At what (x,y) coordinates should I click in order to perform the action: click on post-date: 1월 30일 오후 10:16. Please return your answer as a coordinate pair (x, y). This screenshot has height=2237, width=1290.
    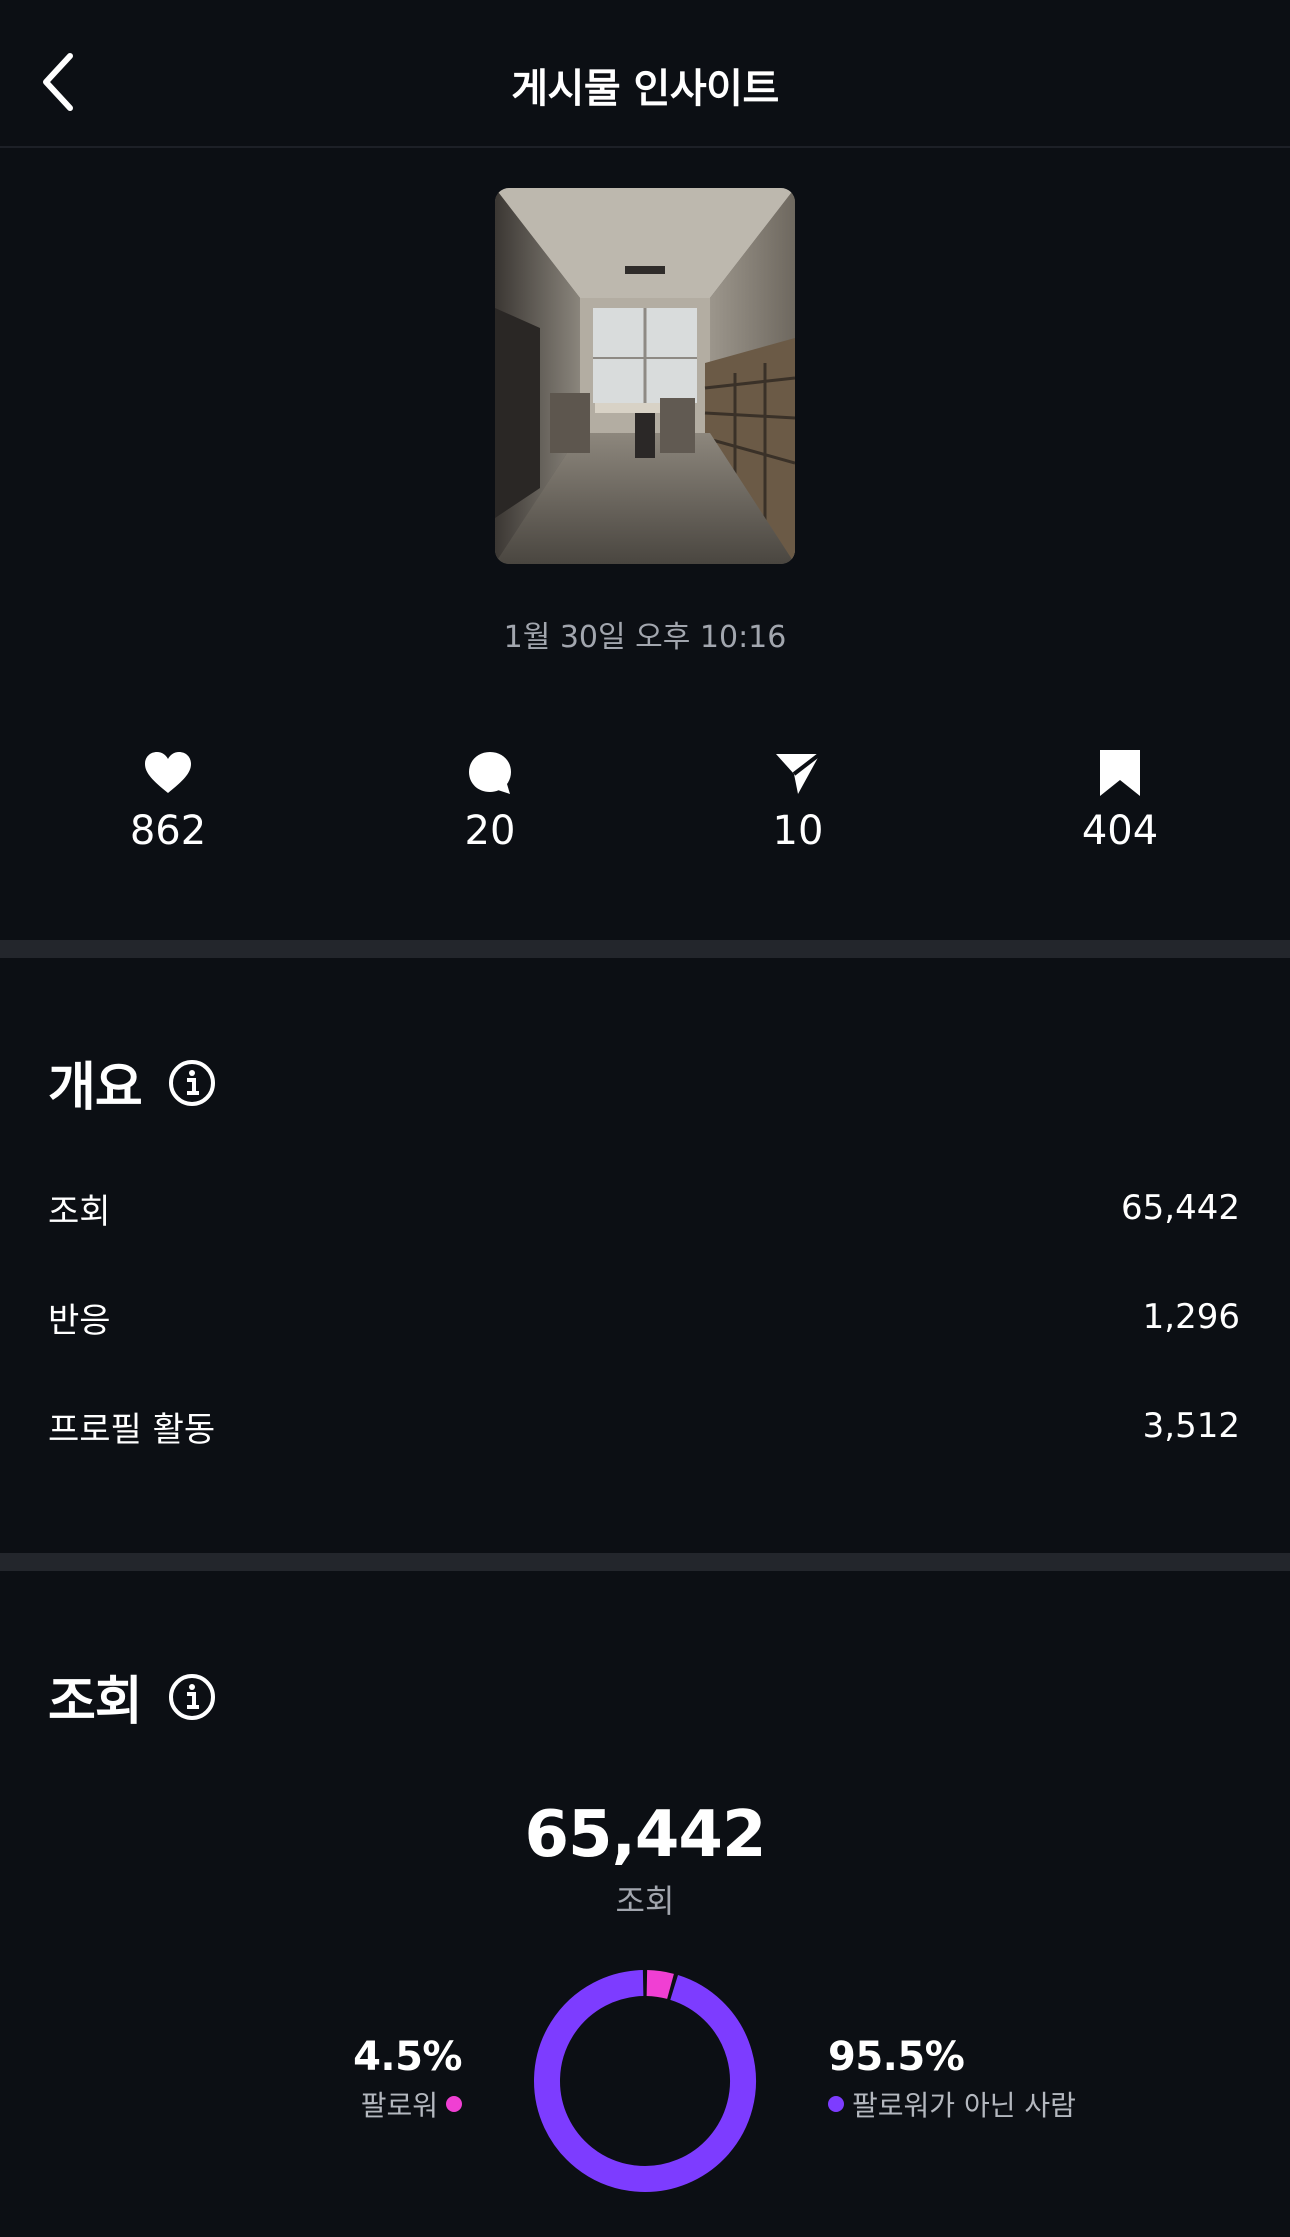
    Looking at the image, I should click on (645, 637).